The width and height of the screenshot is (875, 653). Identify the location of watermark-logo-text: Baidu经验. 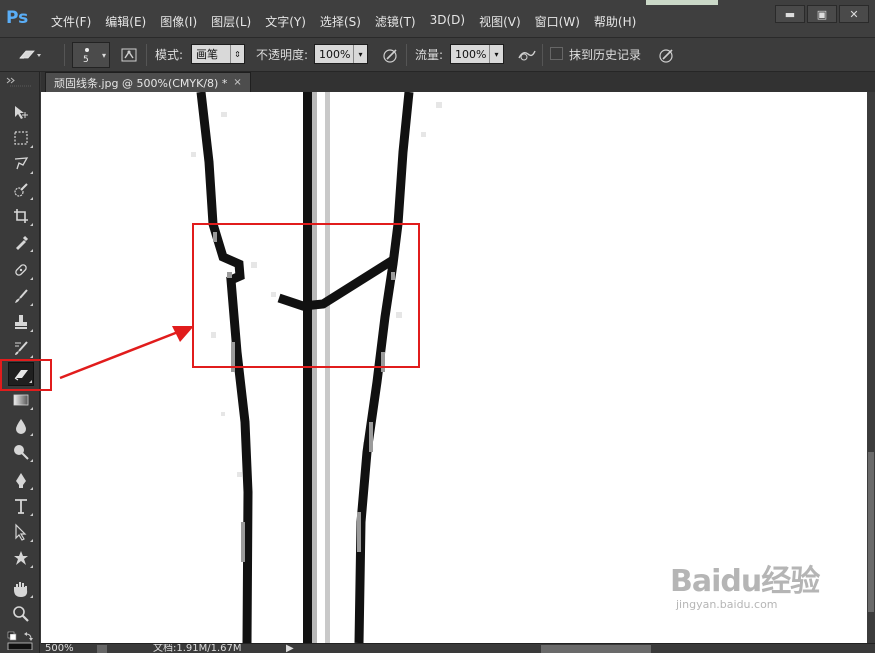
(745, 581).